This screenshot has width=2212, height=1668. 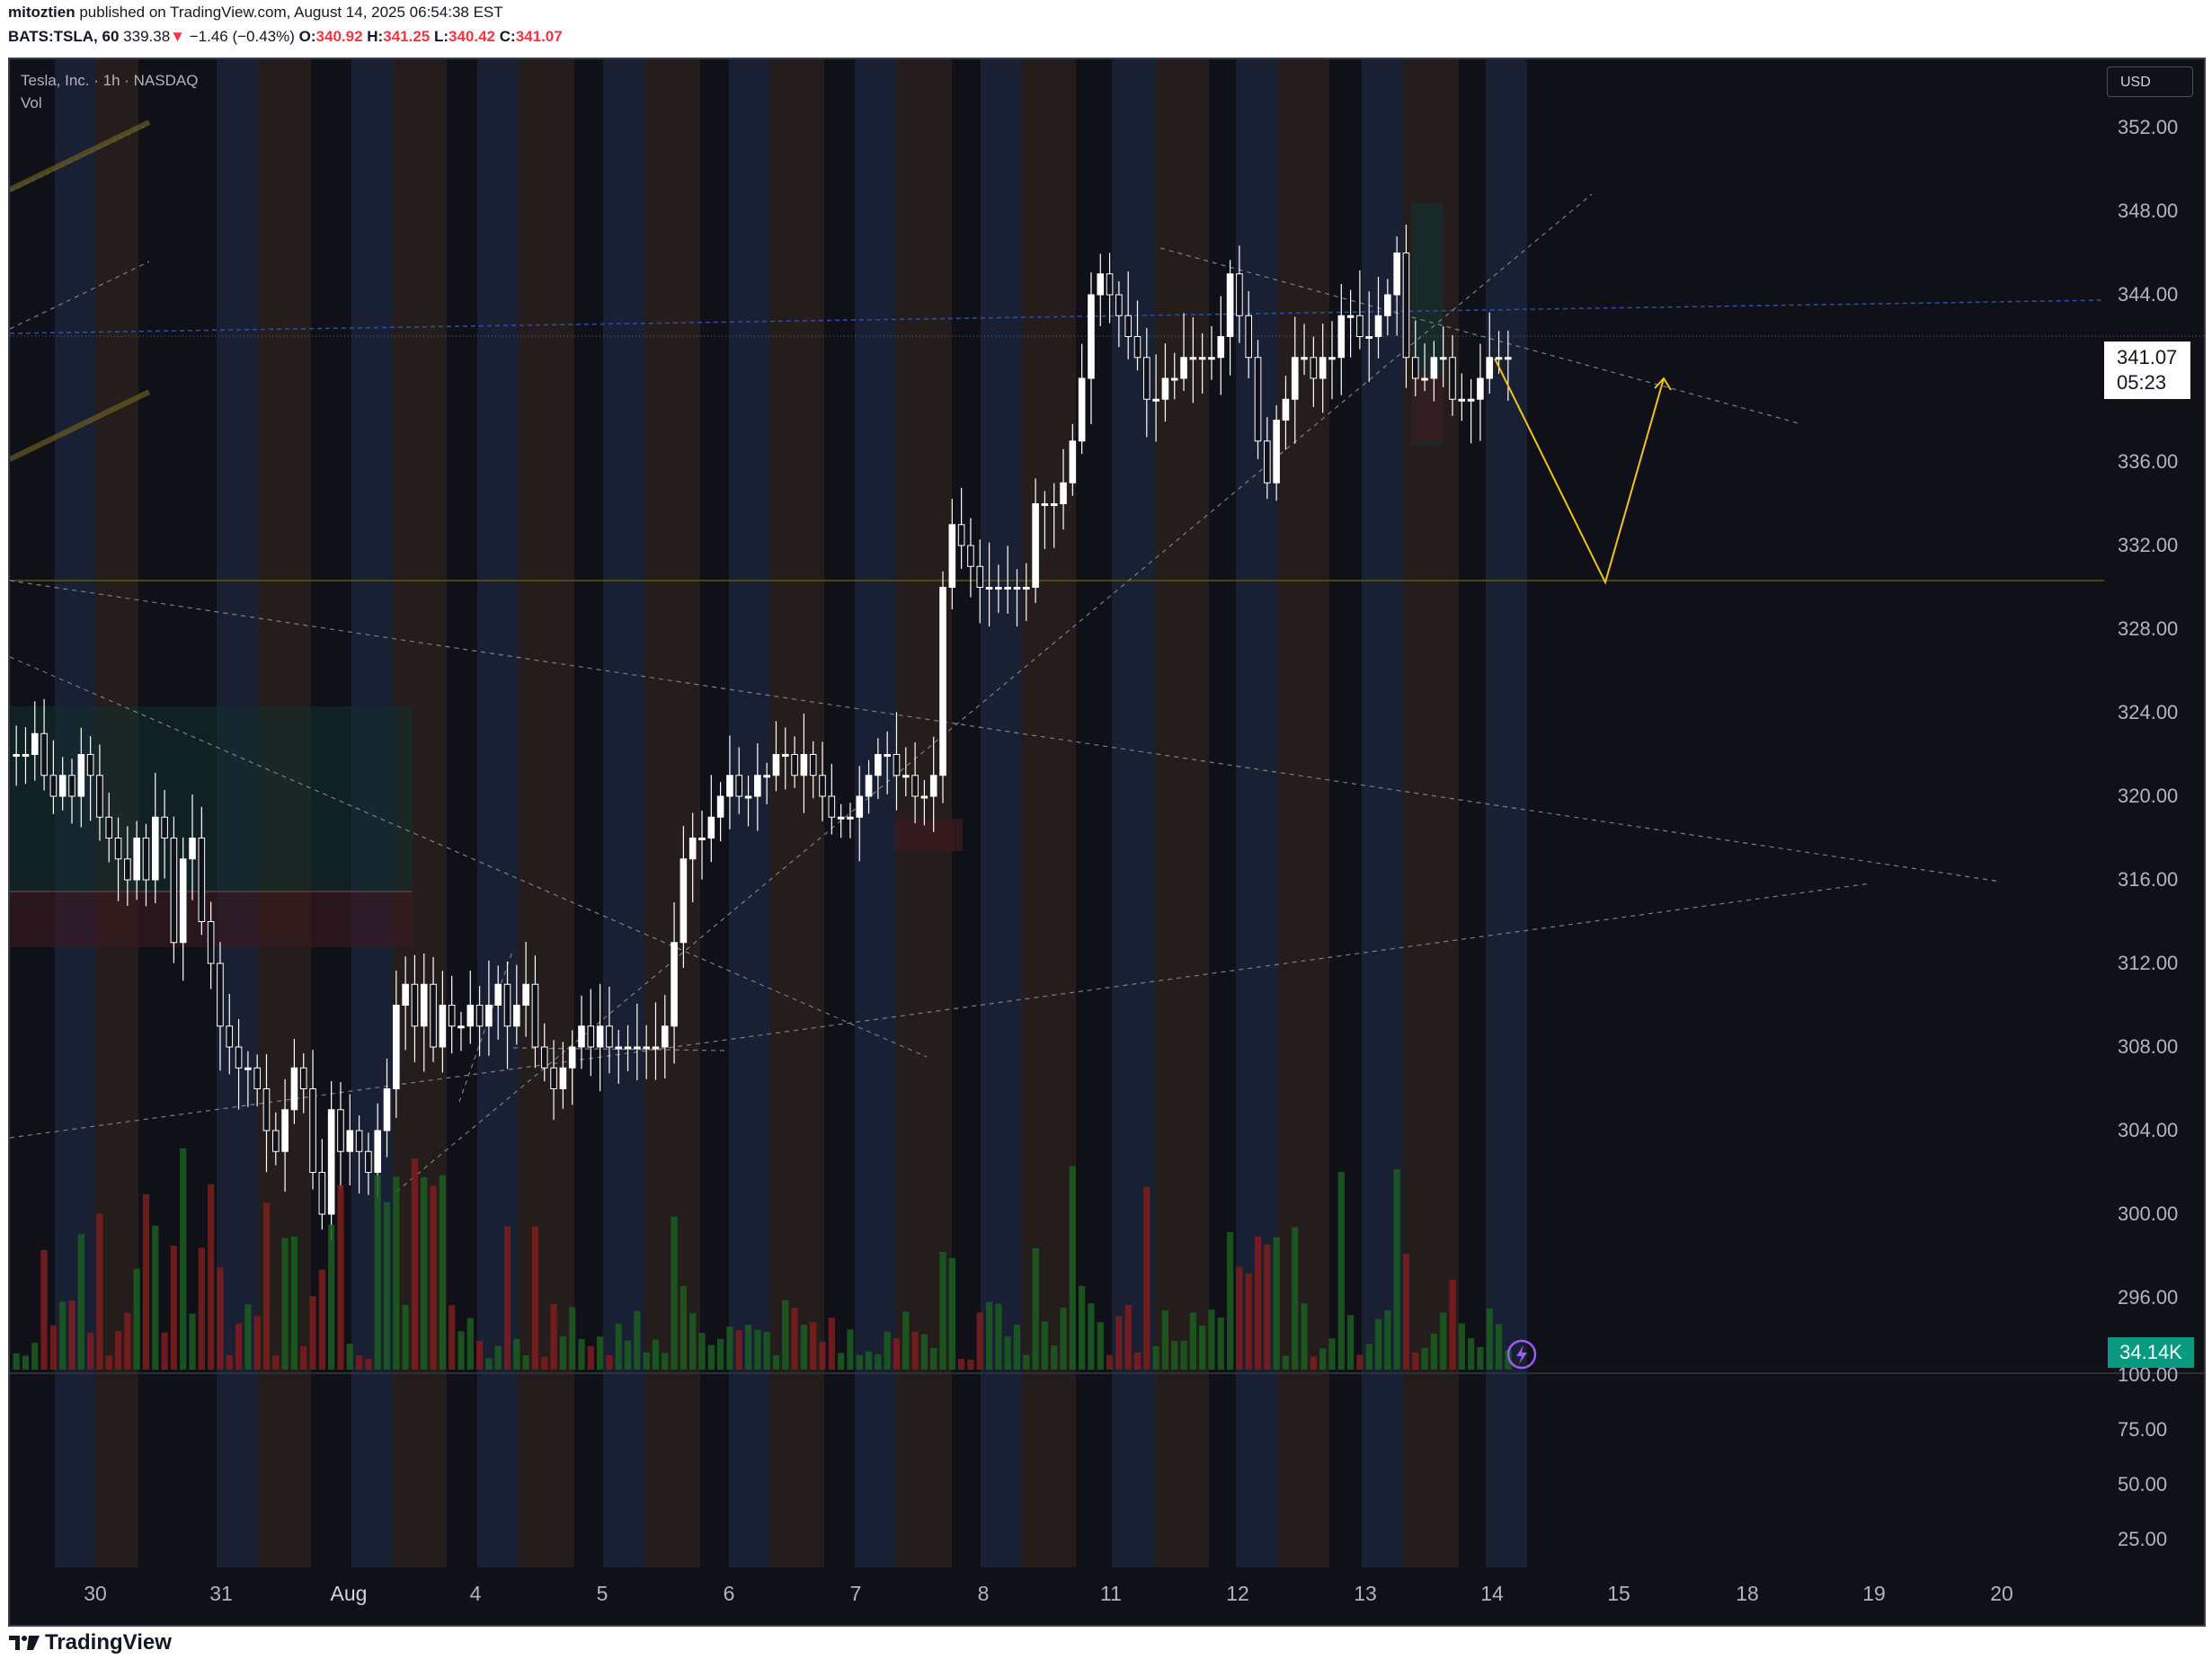 What do you see at coordinates (177, 36) in the screenshot?
I see `down-arrow-icon: ▼` at bounding box center [177, 36].